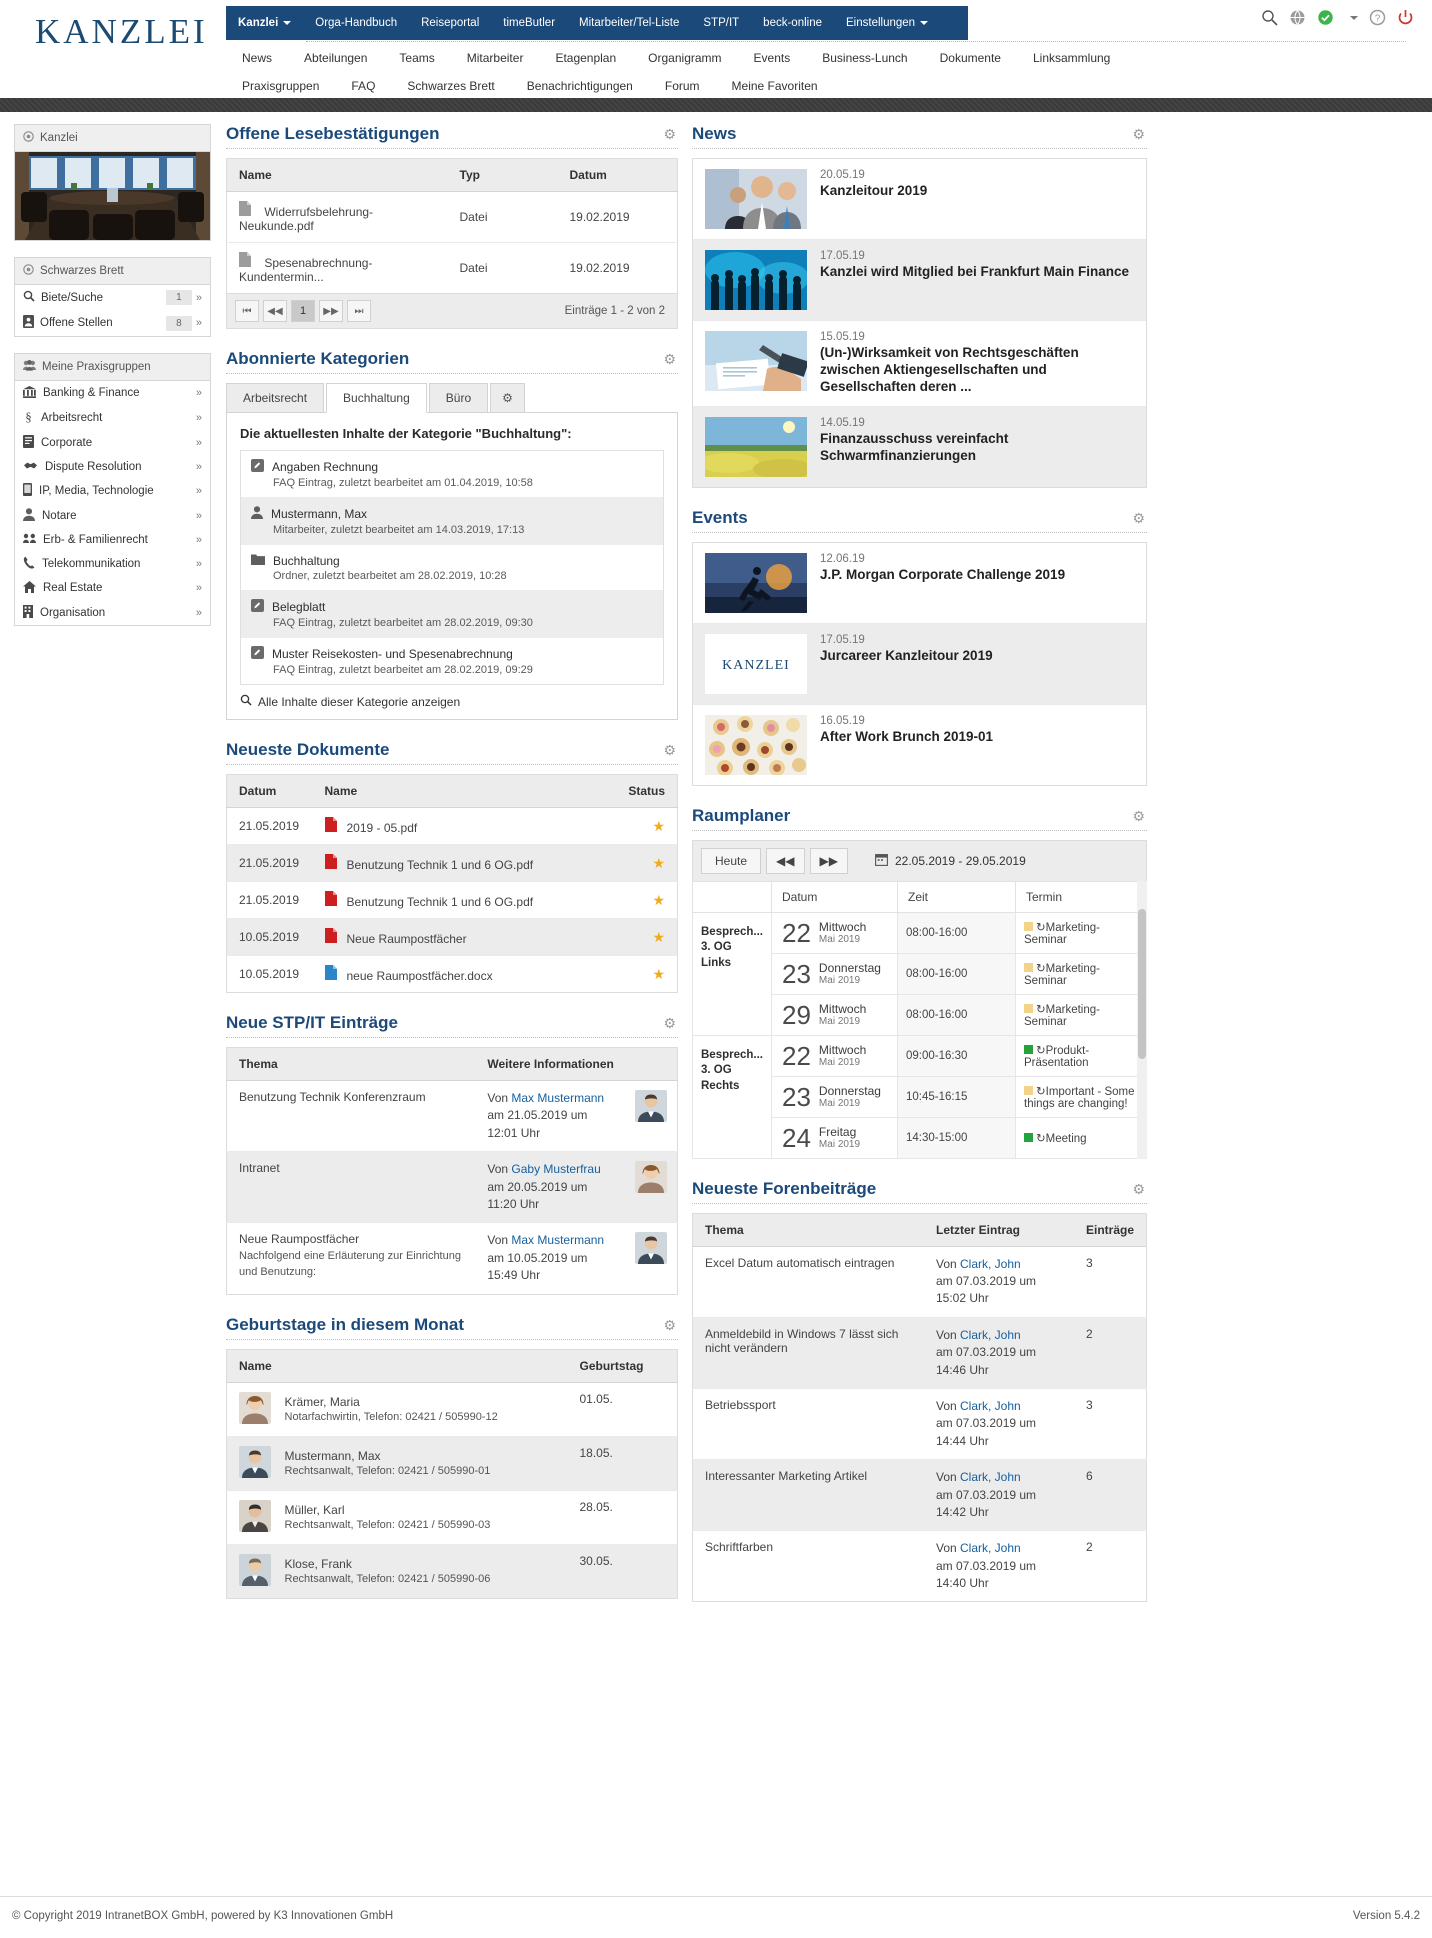 This screenshot has width=1432, height=1938. What do you see at coordinates (264, 23) in the screenshot?
I see `nav-item-kanzlei: Kanzlei` at bounding box center [264, 23].